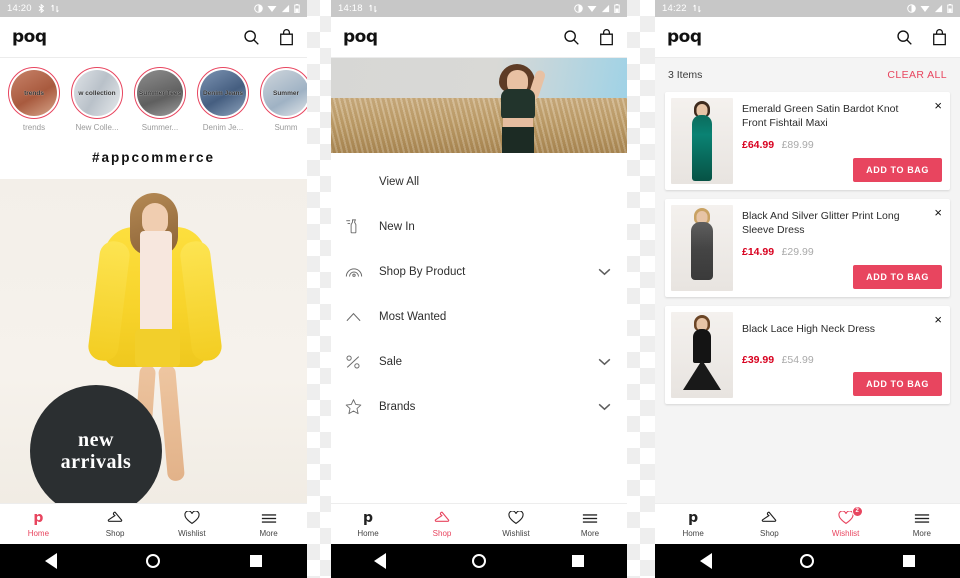 The image size is (960, 578). I want to click on back-triangle-icon, so click(380, 561).